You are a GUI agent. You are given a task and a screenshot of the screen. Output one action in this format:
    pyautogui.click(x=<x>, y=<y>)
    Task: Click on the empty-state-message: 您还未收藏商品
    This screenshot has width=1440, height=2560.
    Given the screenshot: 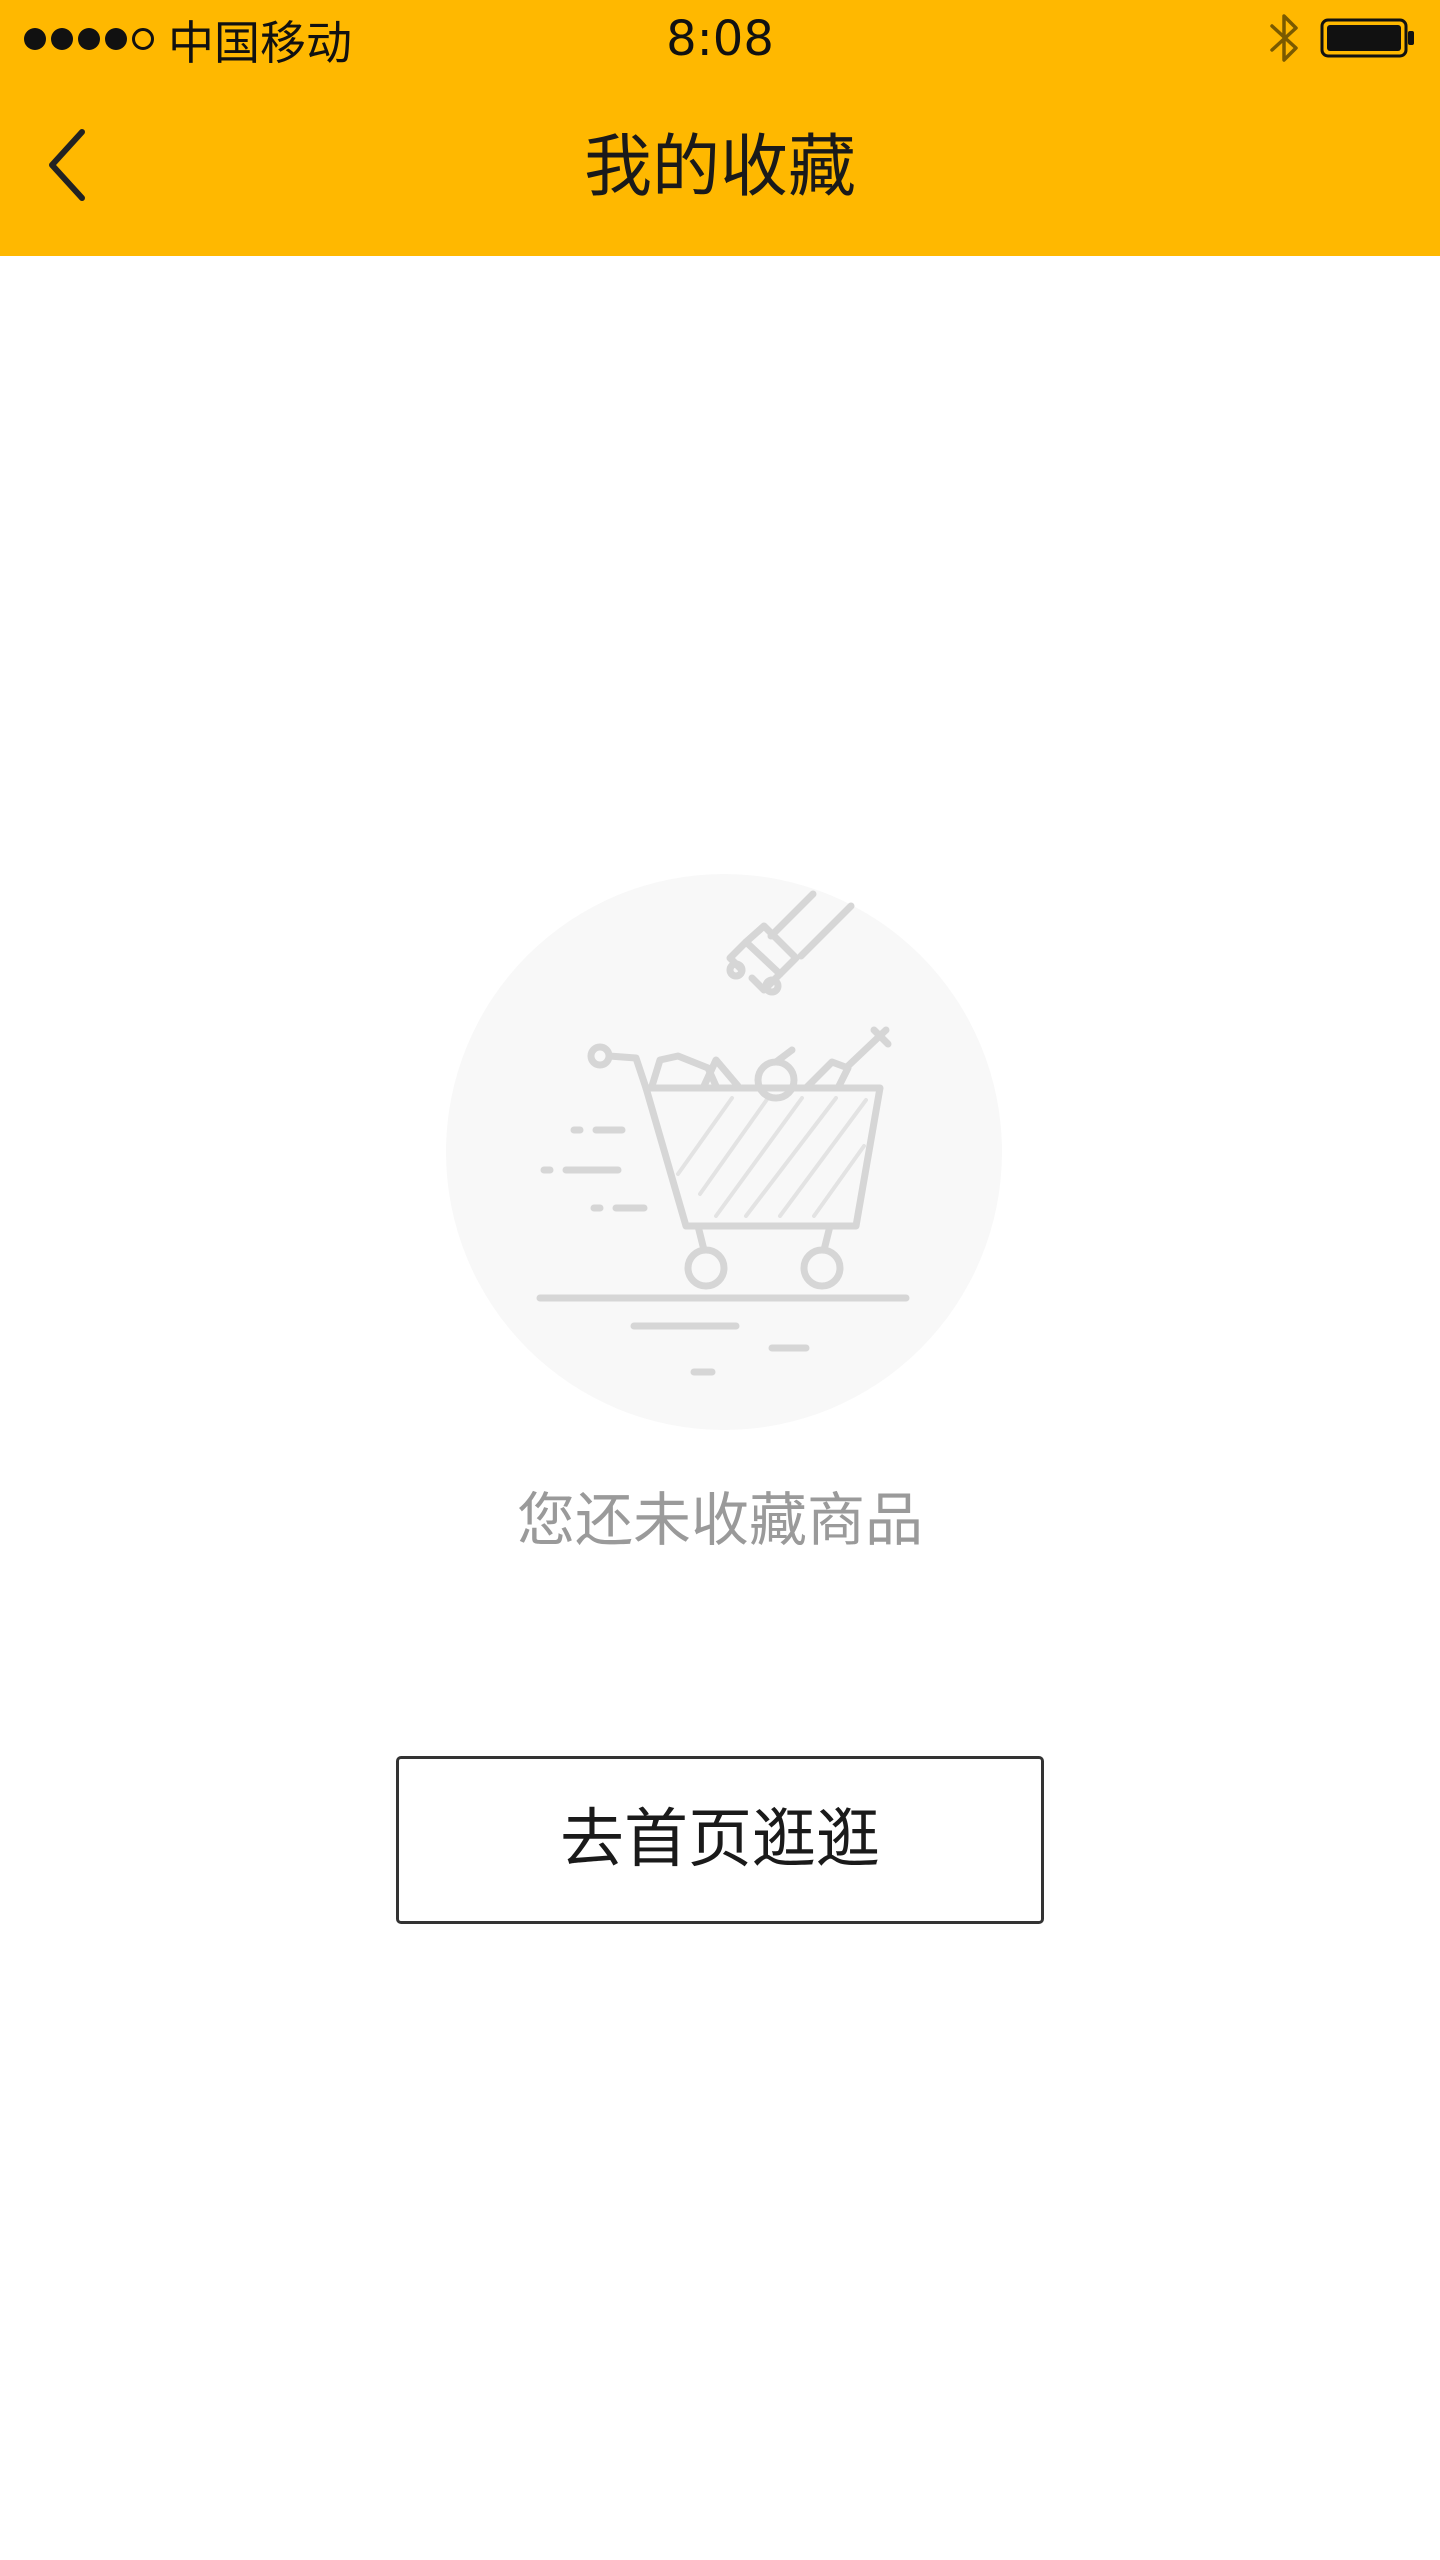 What is the action you would take?
    pyautogui.click(x=719, y=1520)
    